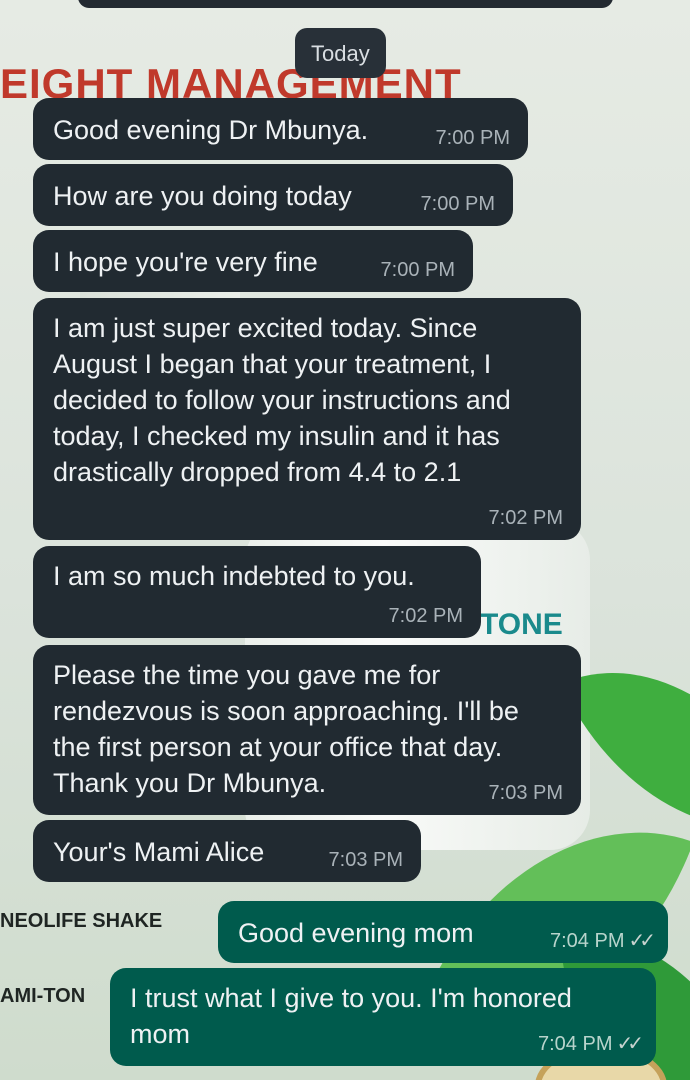 The width and height of the screenshot is (690, 1080). What do you see at coordinates (280, 129) in the screenshot?
I see `message-bubble-incoming: Good evening Dr Mbunya. 7:00 PM` at bounding box center [280, 129].